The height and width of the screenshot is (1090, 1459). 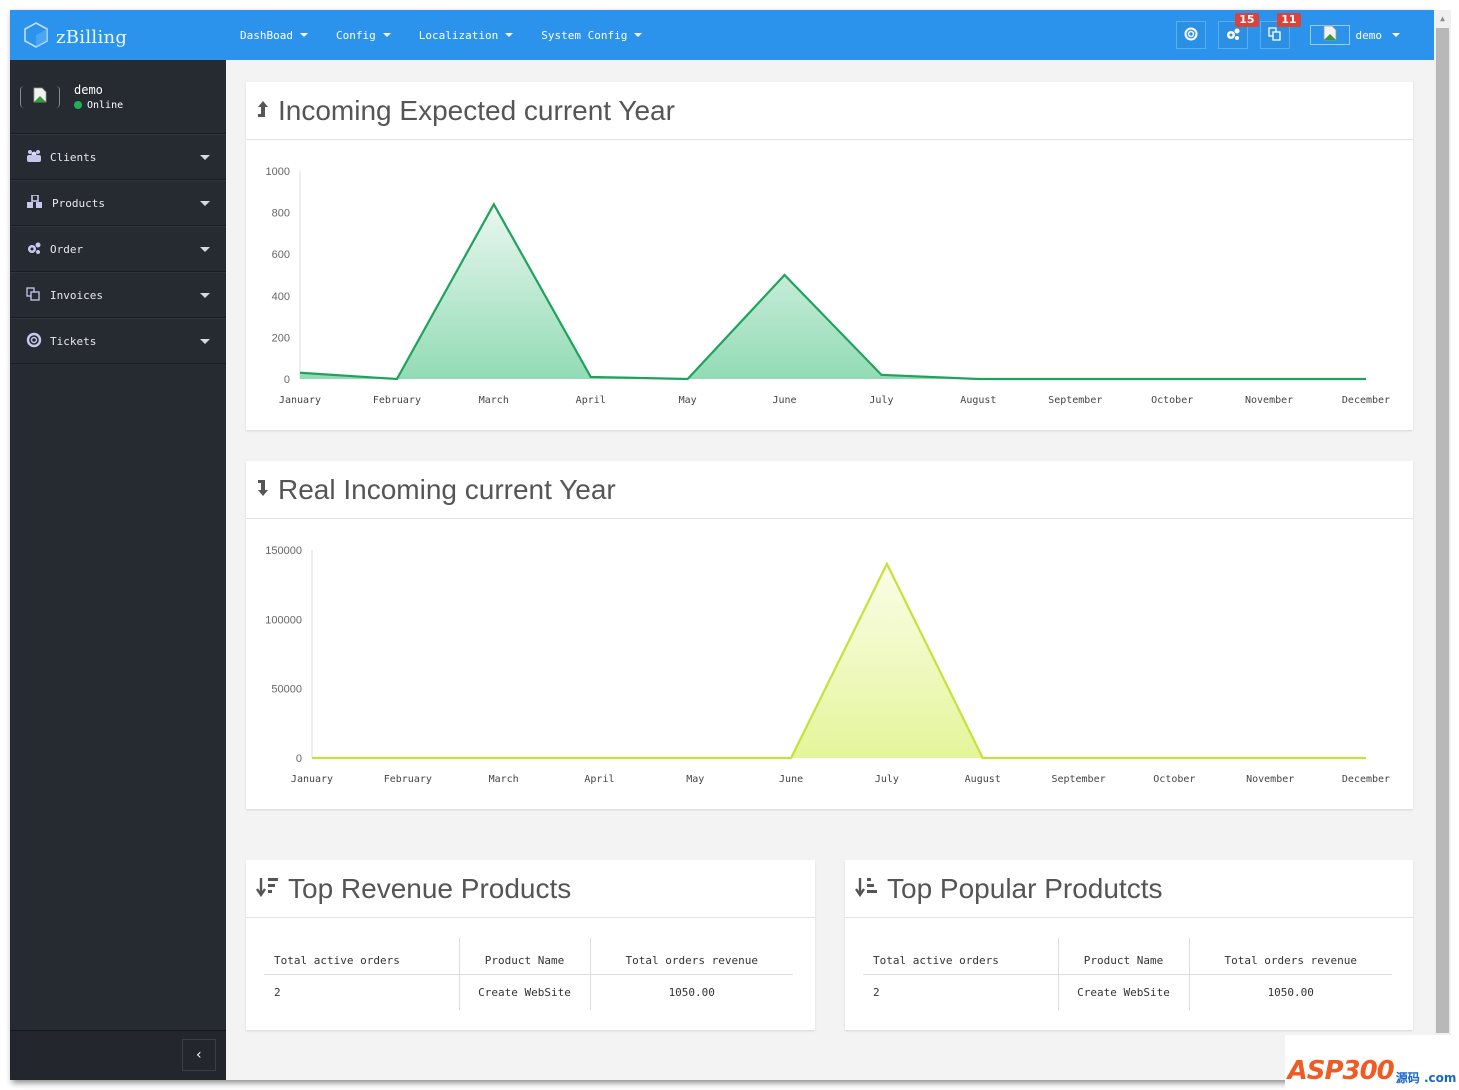 I want to click on nav-system-config: System Config, so click(x=592, y=35).